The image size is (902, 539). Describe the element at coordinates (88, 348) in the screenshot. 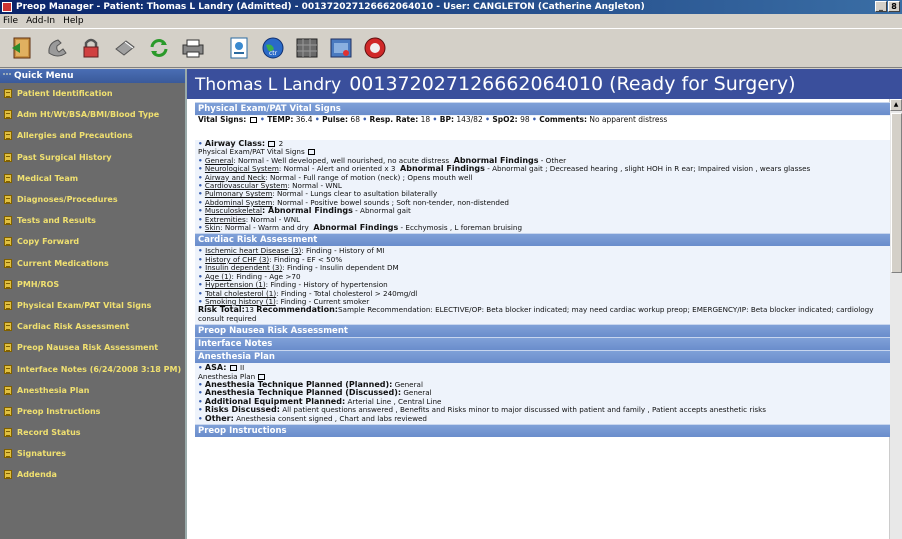

I see `sidebar-item-label: Preop Nausea Risk Assessment` at that location.